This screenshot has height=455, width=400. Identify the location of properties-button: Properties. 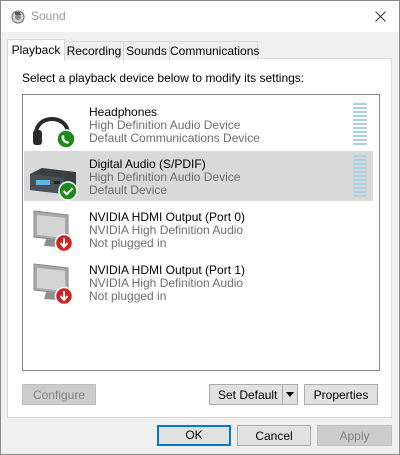
(341, 394).